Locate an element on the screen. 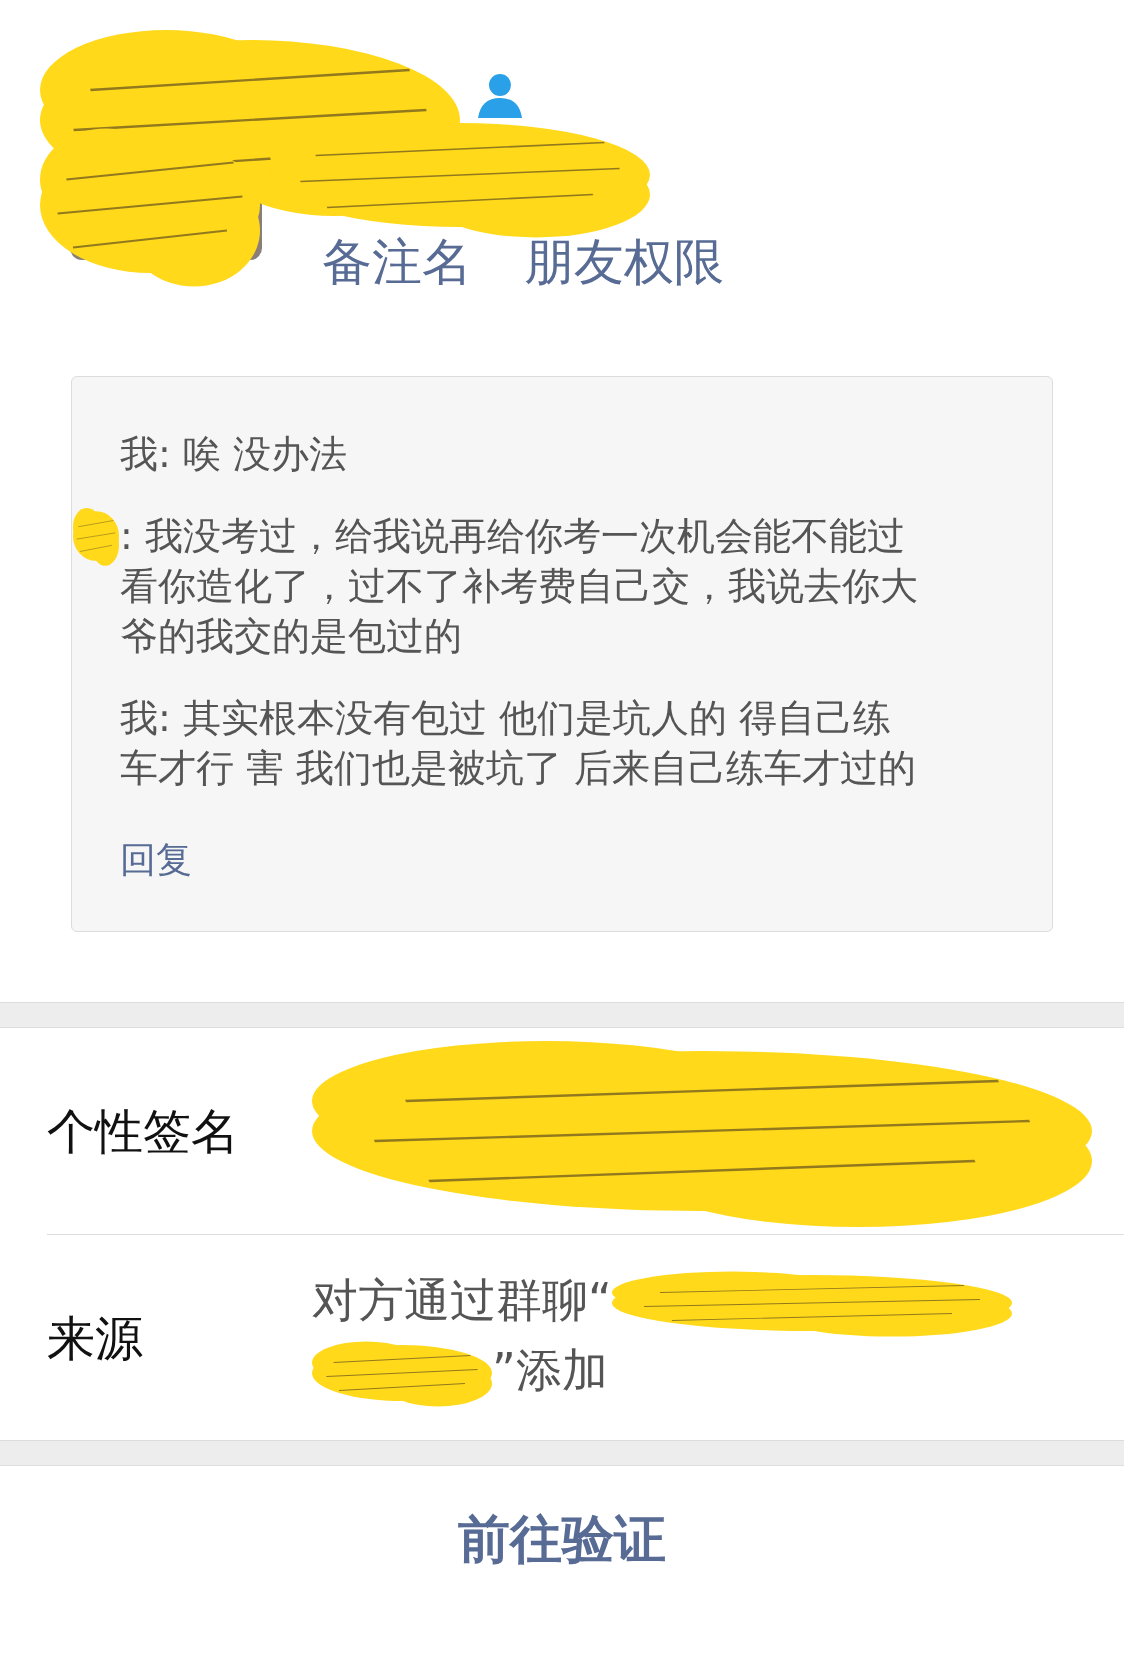 Image resolution: width=1124 pixels, height=1662 pixels. profile-link: 朋友权限 is located at coordinates (624, 262).